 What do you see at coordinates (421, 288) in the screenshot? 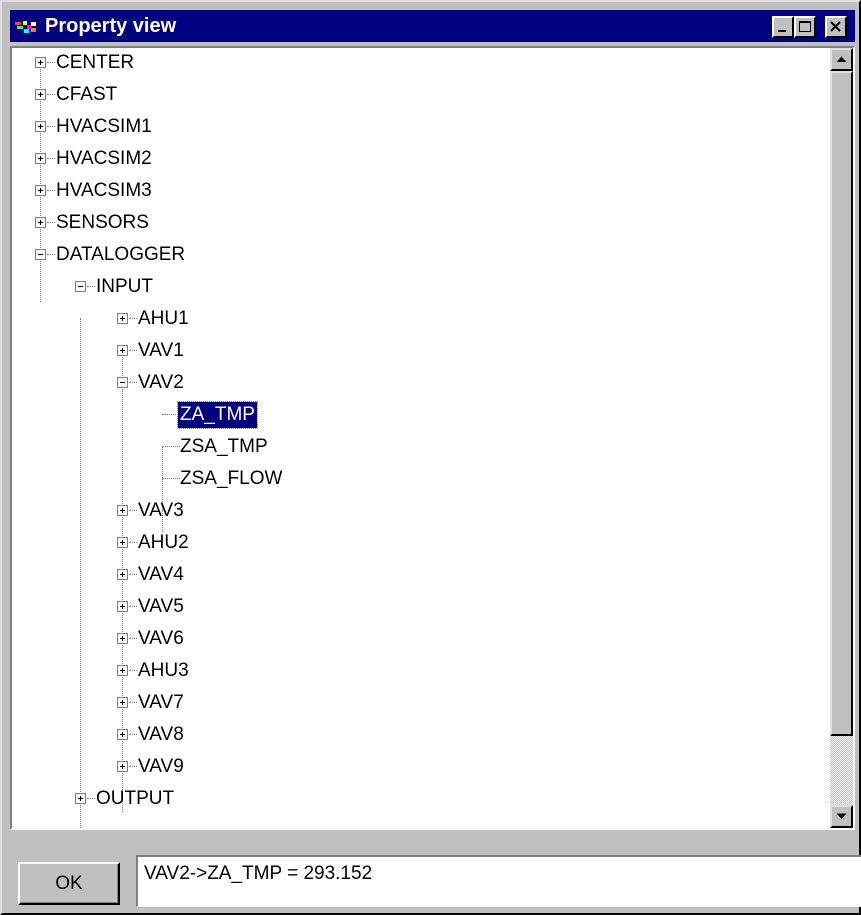
I see `tree-node-input: INPUT` at bounding box center [421, 288].